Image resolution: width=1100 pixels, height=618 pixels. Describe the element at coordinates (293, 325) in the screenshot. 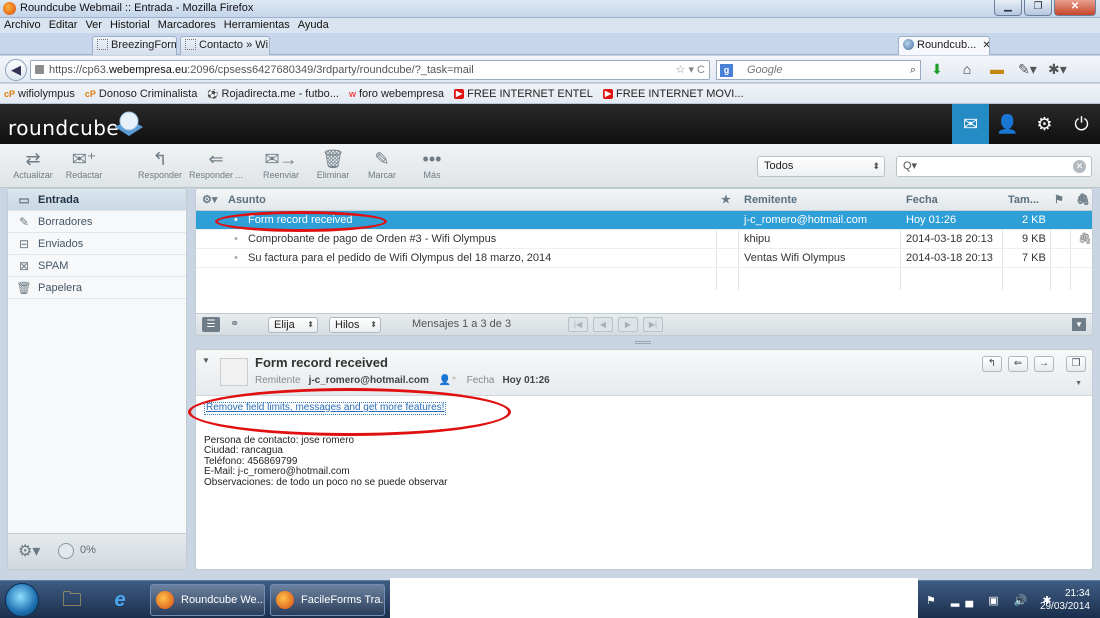

I see `select-dropdown: Elija ⬍` at that location.